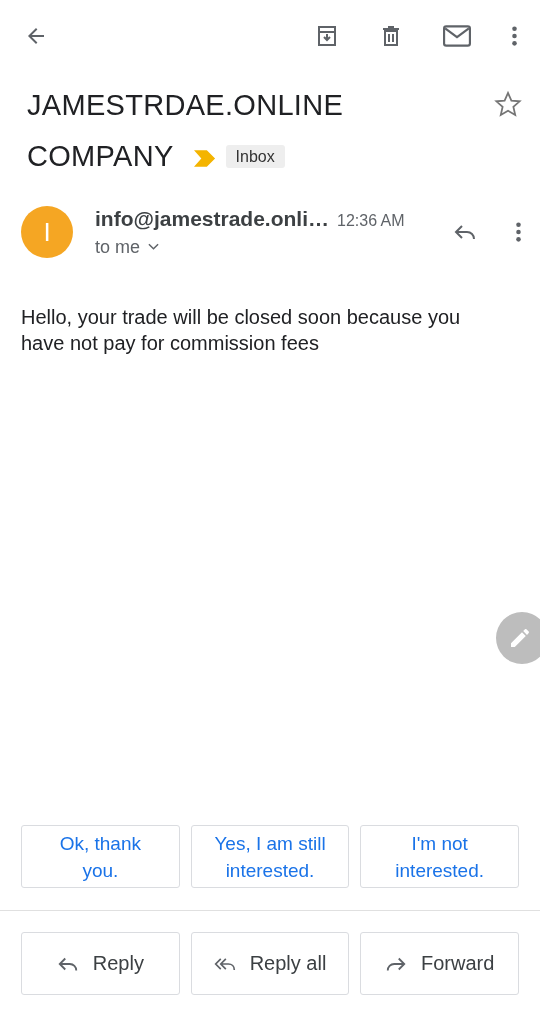 This screenshot has height=1016, width=540. What do you see at coordinates (47, 232) in the screenshot?
I see `sender-avatar: I` at bounding box center [47, 232].